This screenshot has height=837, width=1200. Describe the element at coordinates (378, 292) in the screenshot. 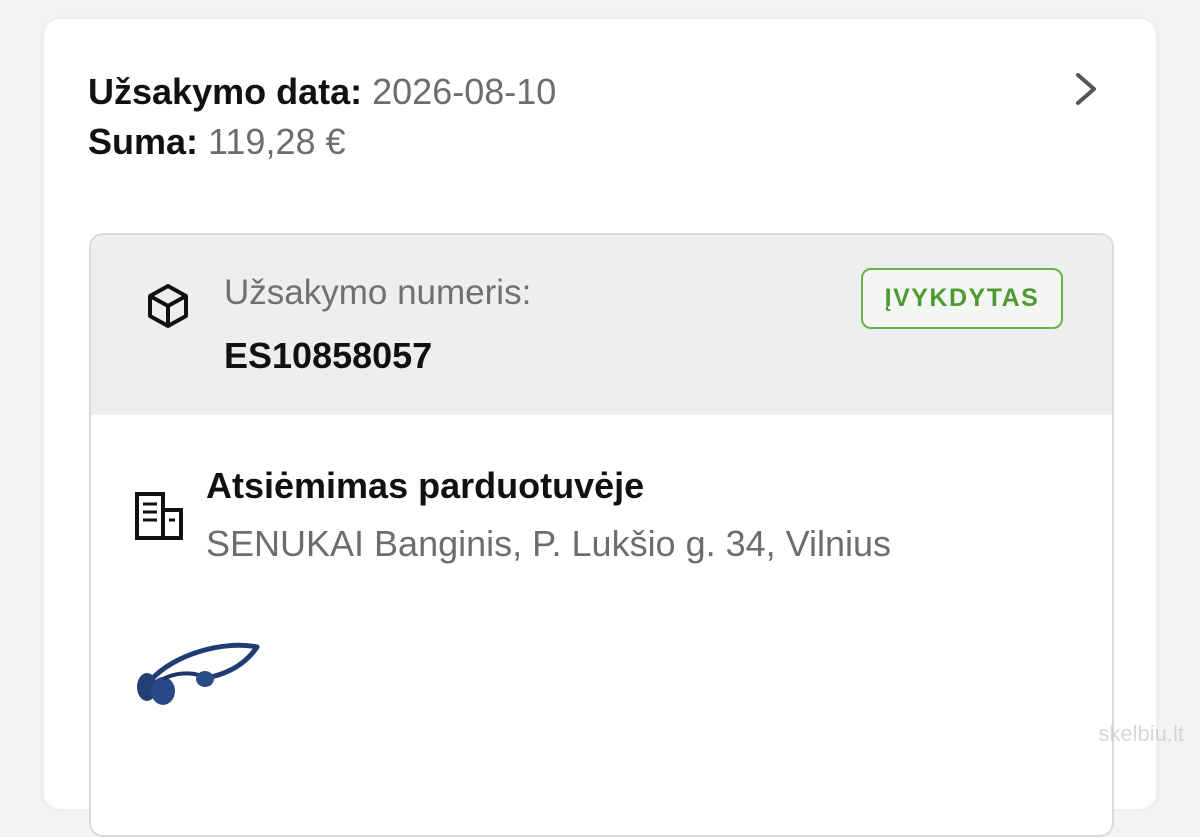

I see `order-number-label: Užsakymo numeris:` at that location.